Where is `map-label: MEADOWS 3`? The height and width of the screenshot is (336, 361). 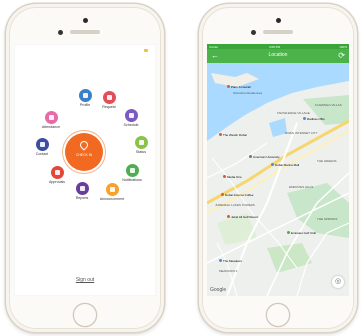 map-label: MEADOWS 3 is located at coordinates (228, 271).